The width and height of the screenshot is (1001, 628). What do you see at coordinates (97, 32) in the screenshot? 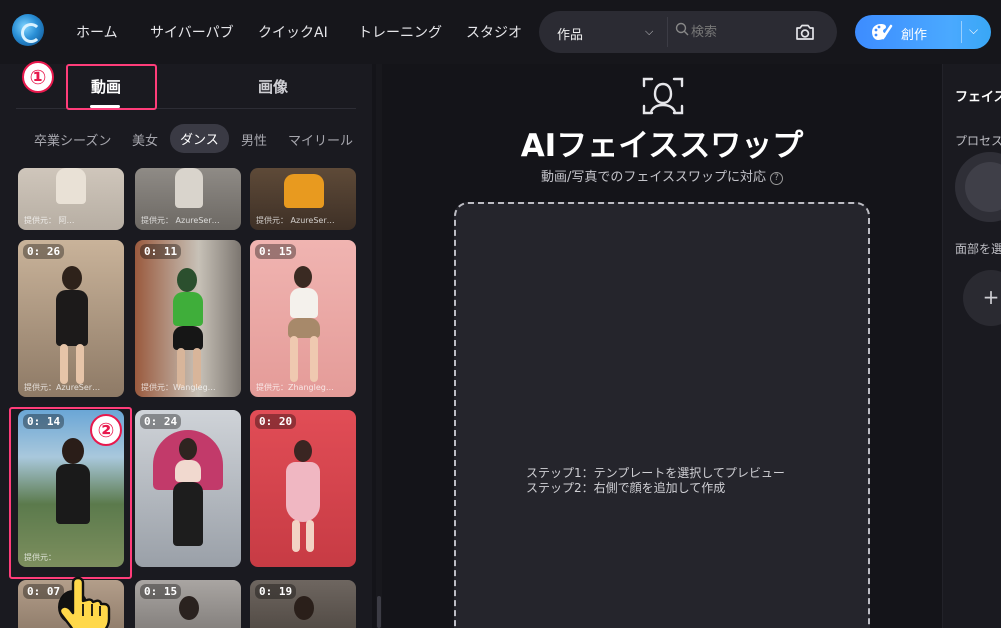
I see `nav-home: ホーム` at bounding box center [97, 32].